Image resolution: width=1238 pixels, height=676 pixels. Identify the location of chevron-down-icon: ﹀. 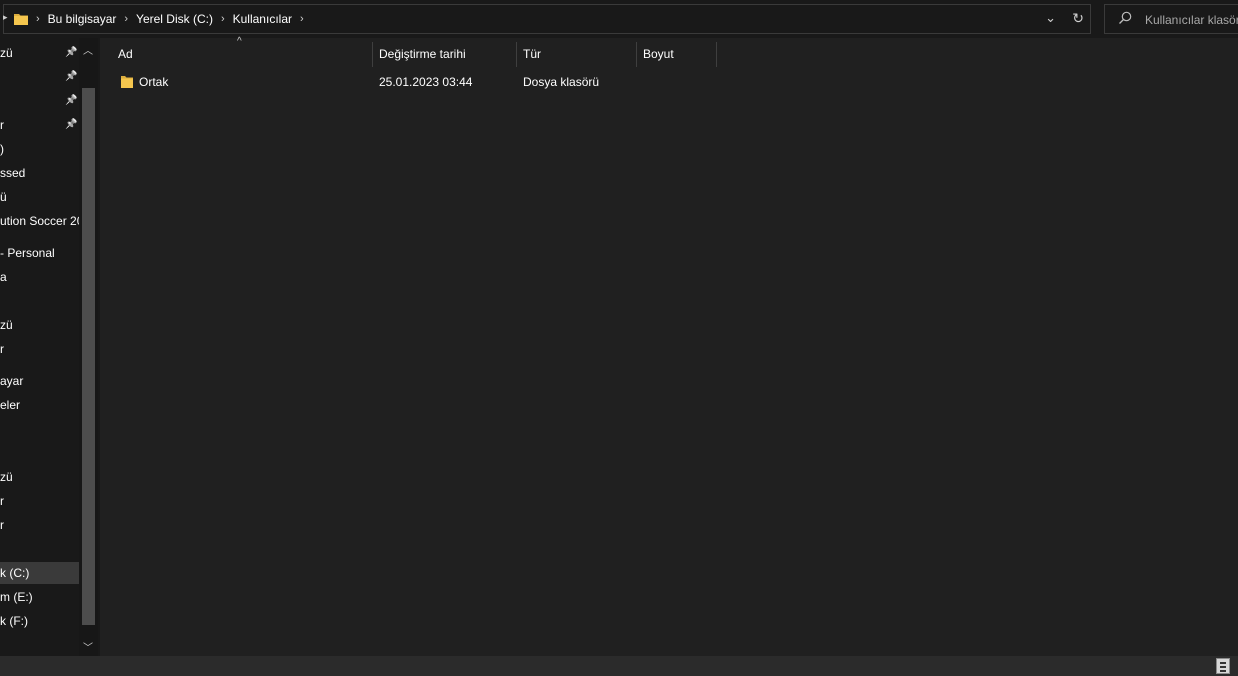
(88, 646).